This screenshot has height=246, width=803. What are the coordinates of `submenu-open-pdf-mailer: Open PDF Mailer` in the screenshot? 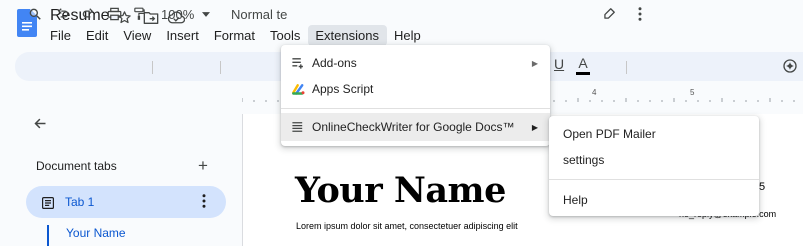 It's located at (609, 134).